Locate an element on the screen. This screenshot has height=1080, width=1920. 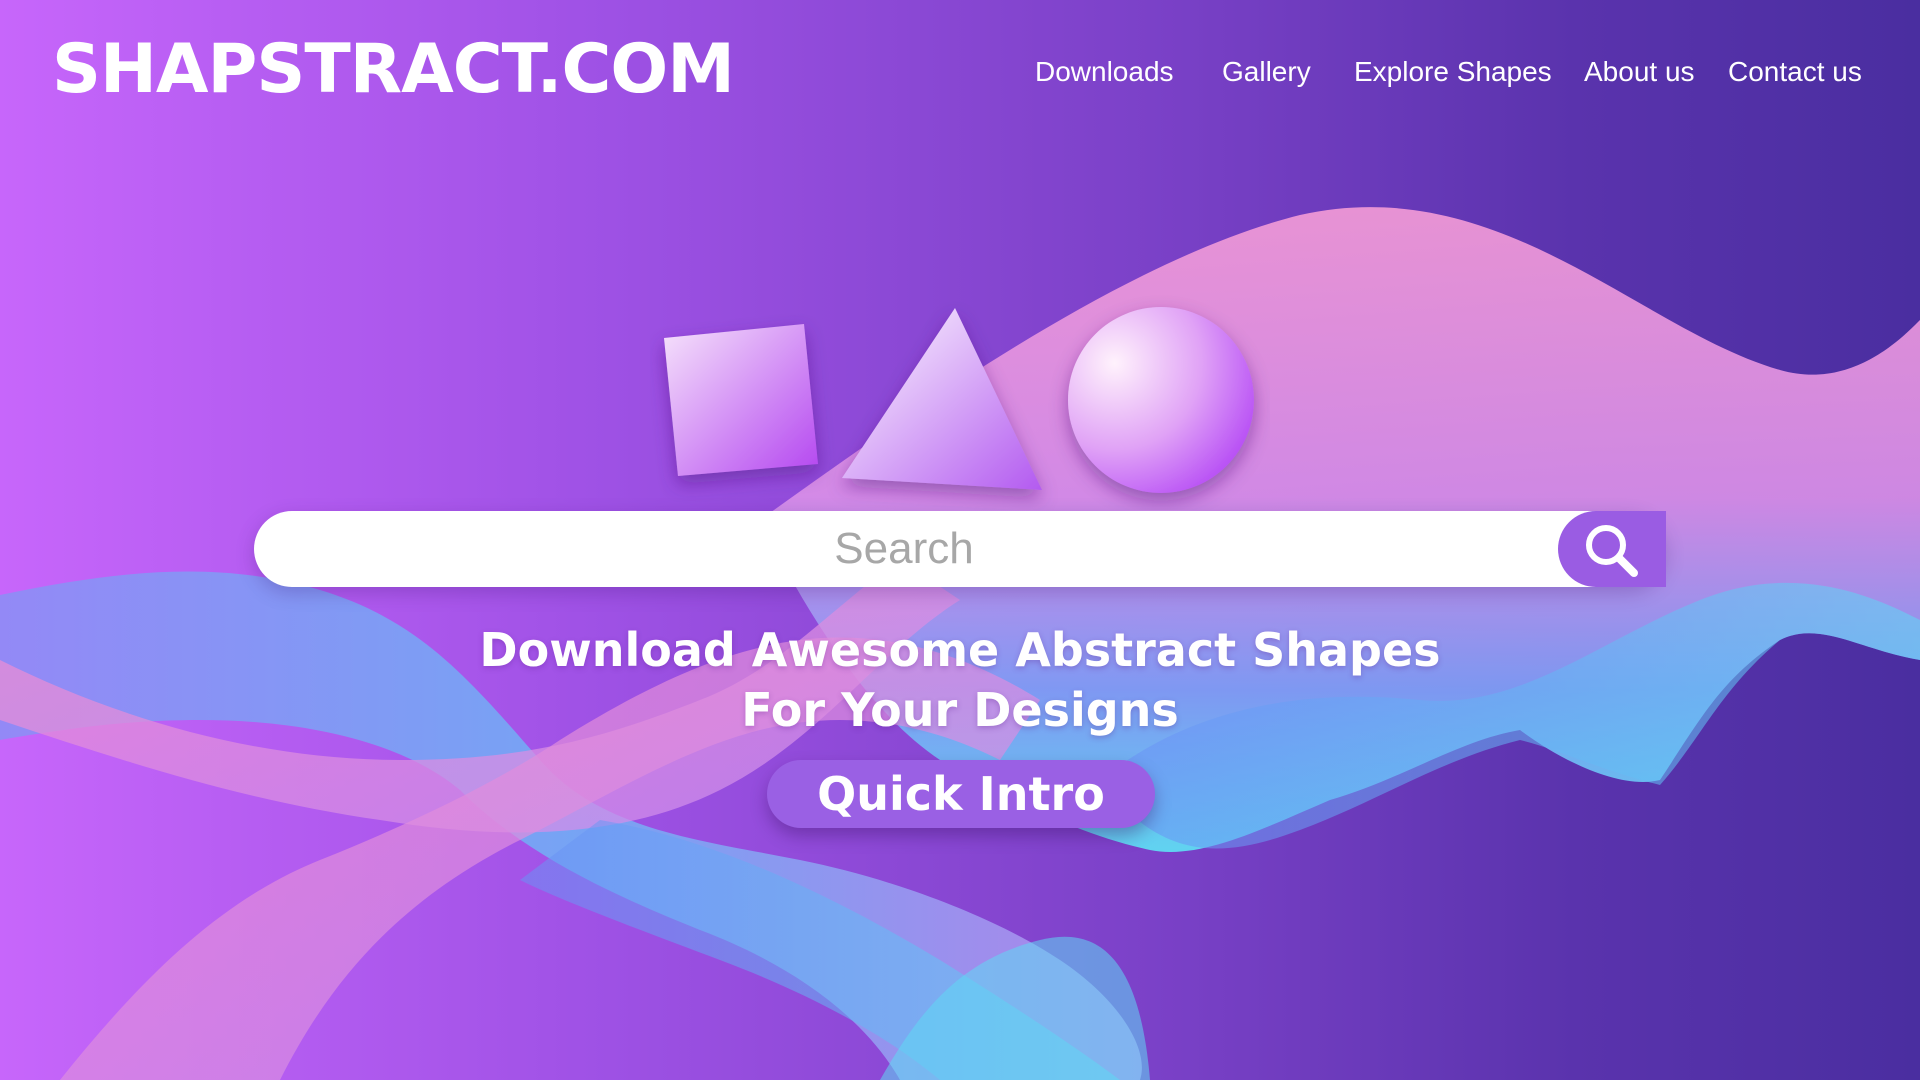
search-button is located at coordinates (1612, 549).